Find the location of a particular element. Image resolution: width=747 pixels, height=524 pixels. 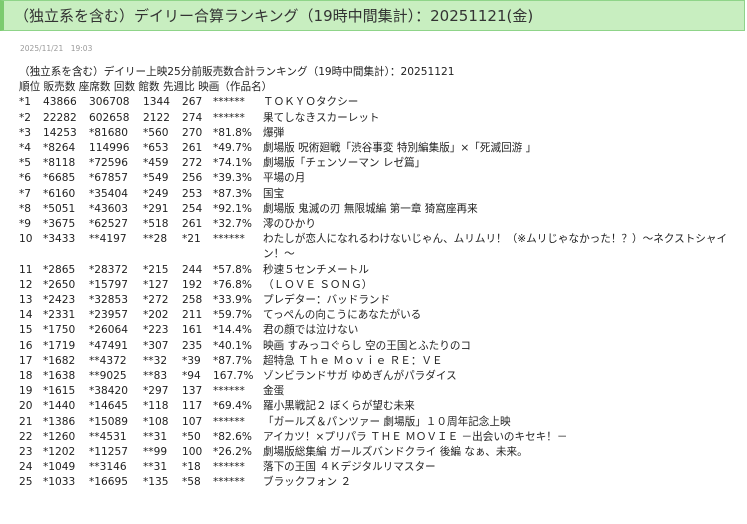

ranking-row: *3 14253 *81680 *560 270 *81.8% 爆弾 is located at coordinates (380, 133).